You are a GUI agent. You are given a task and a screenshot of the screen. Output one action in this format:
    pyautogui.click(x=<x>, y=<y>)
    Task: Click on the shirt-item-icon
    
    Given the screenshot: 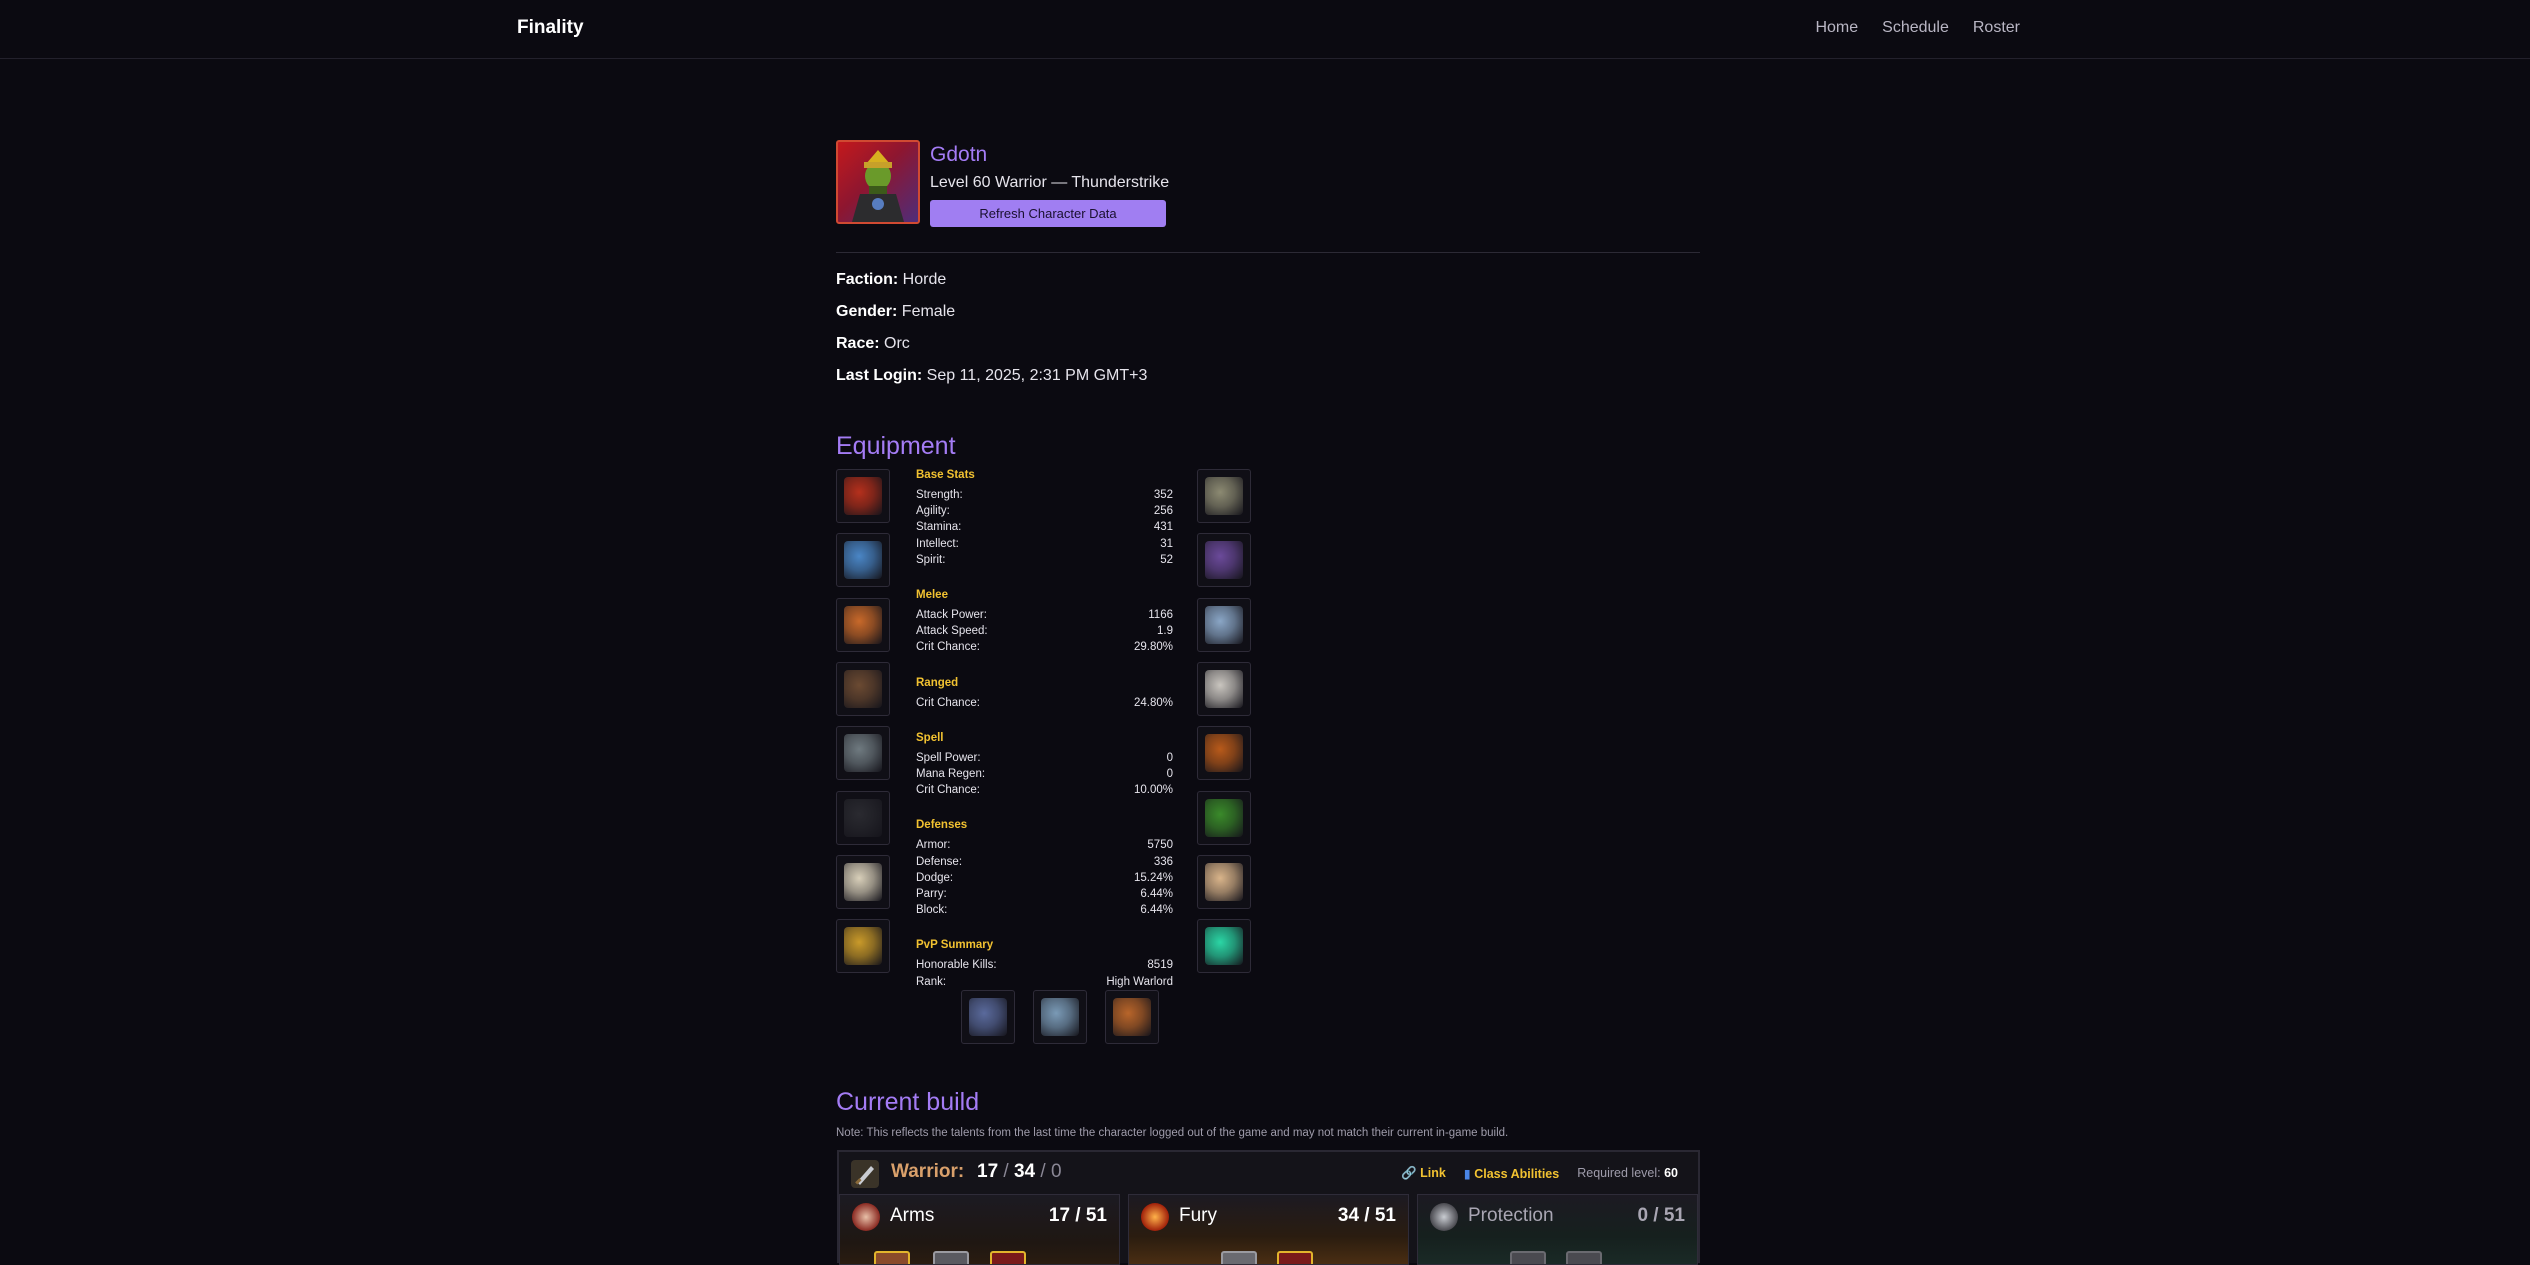 What is the action you would take?
    pyautogui.click(x=863, y=817)
    